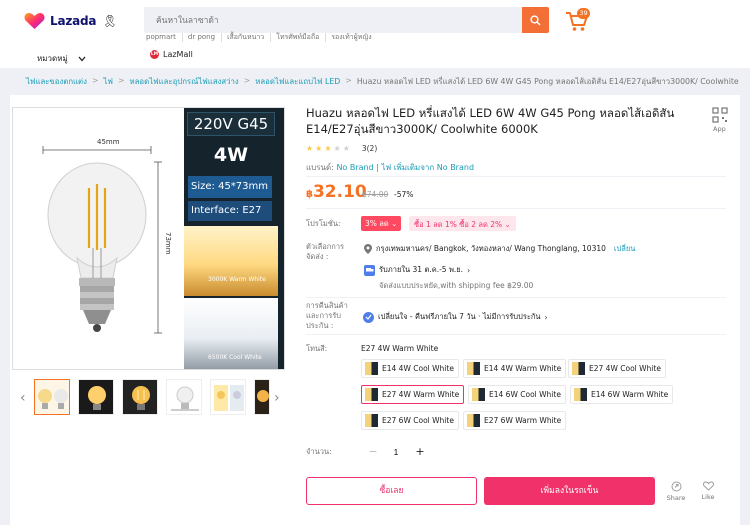 This screenshot has height=525, width=750. What do you see at coordinates (23, 398) in the screenshot?
I see `thumbnail-prev-icon: ‹` at bounding box center [23, 398].